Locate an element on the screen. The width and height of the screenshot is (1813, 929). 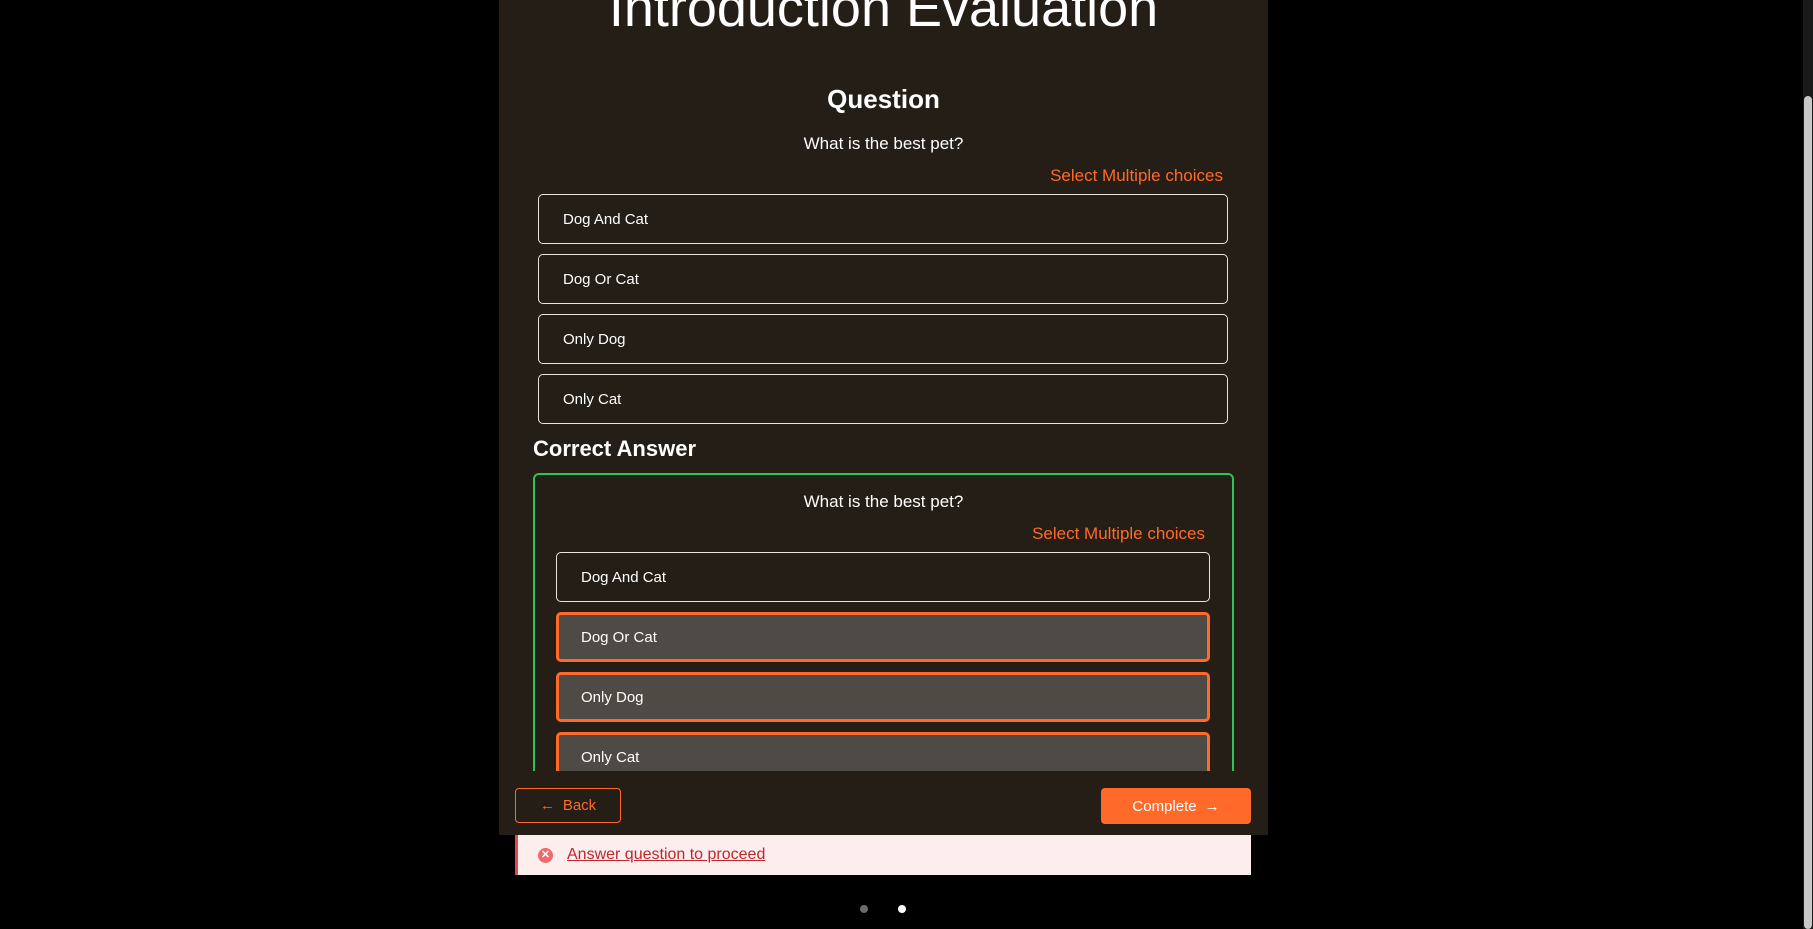
answer-option-only-cat: Only Cat is located at coordinates (883, 751).